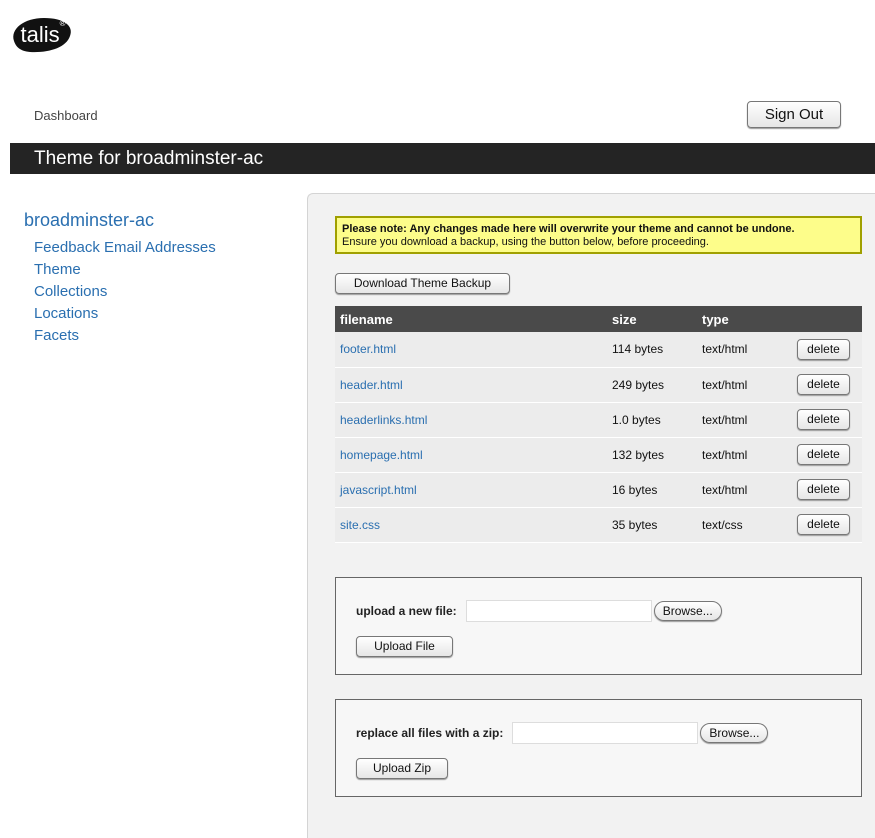 The image size is (875, 838). Describe the element at coordinates (471, 420) in the screenshot. I see `file-link: headerlinks.html` at that location.